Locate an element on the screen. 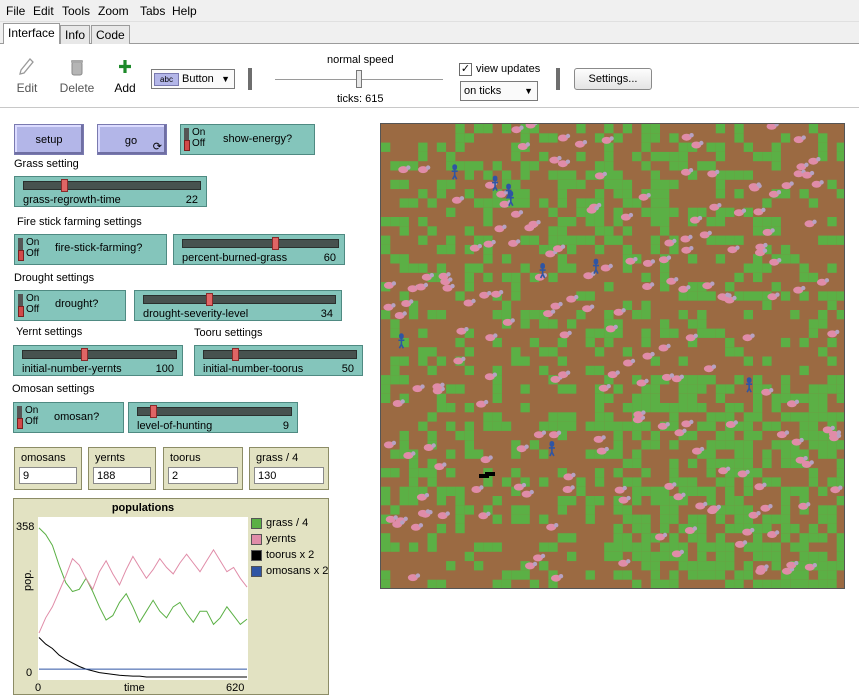 The image size is (859, 699). legend-label: omosans x 2 is located at coordinates (297, 571).